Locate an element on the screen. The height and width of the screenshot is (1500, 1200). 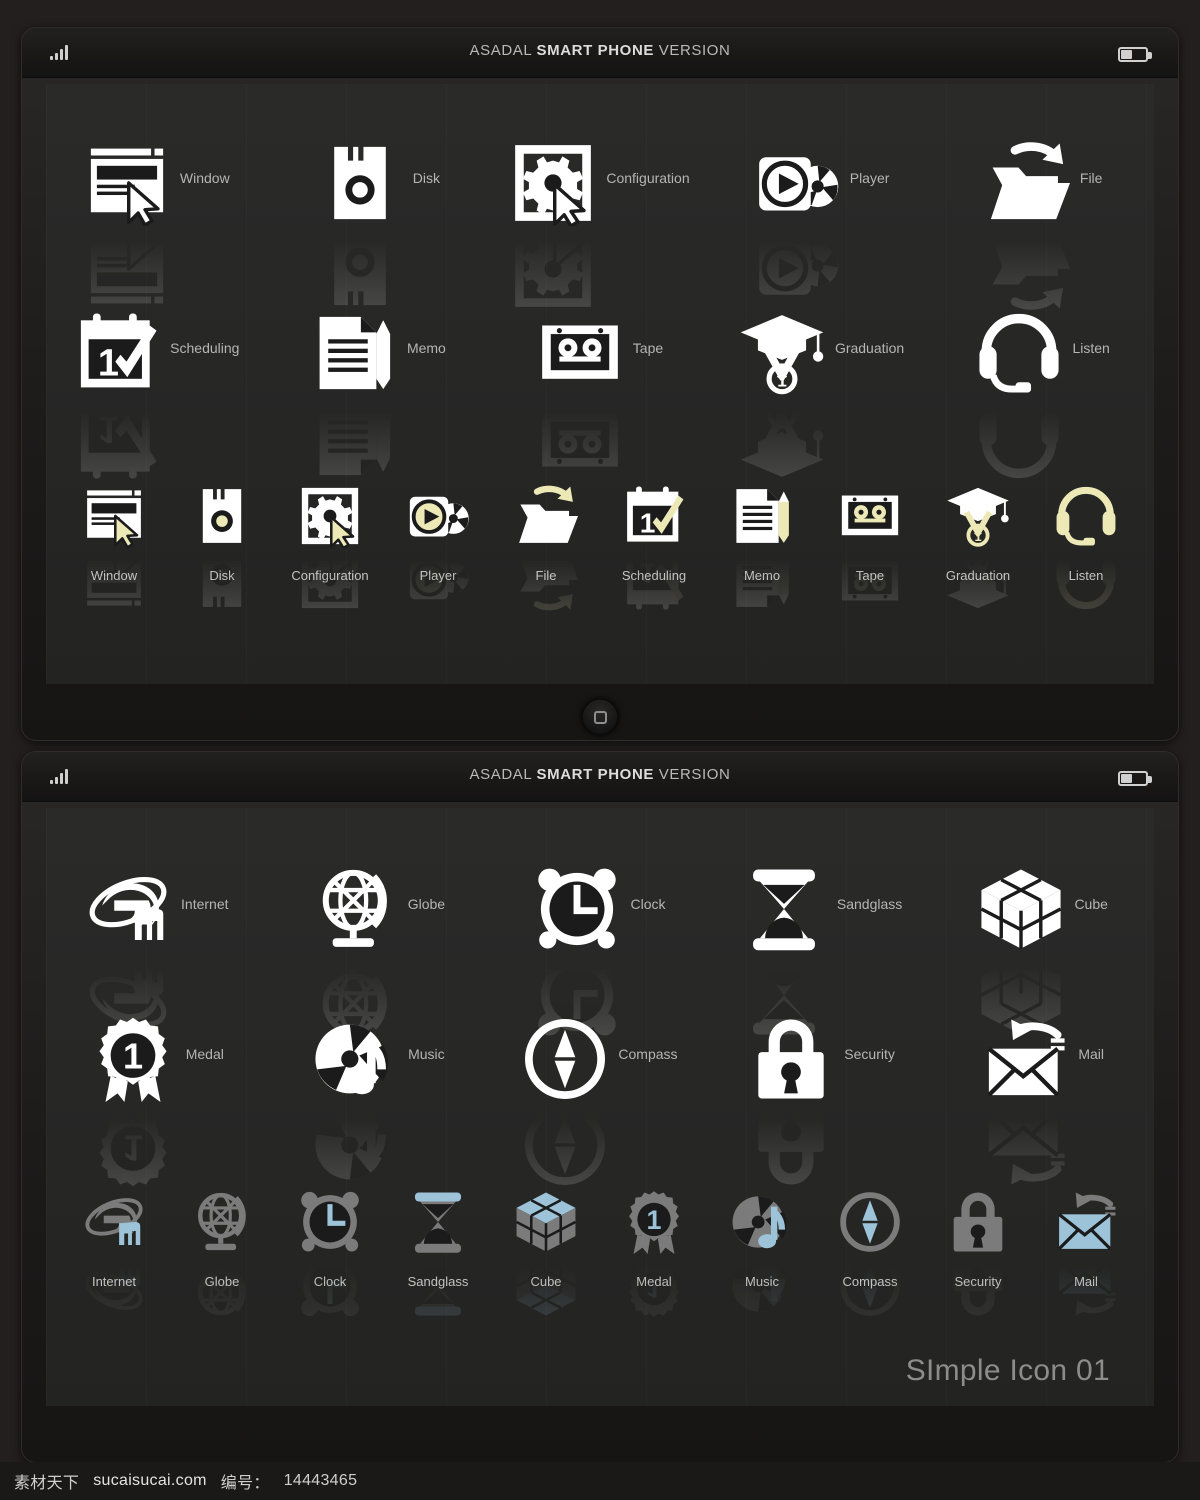
mail-icon-glyph is located at coordinates (1086, 1222).